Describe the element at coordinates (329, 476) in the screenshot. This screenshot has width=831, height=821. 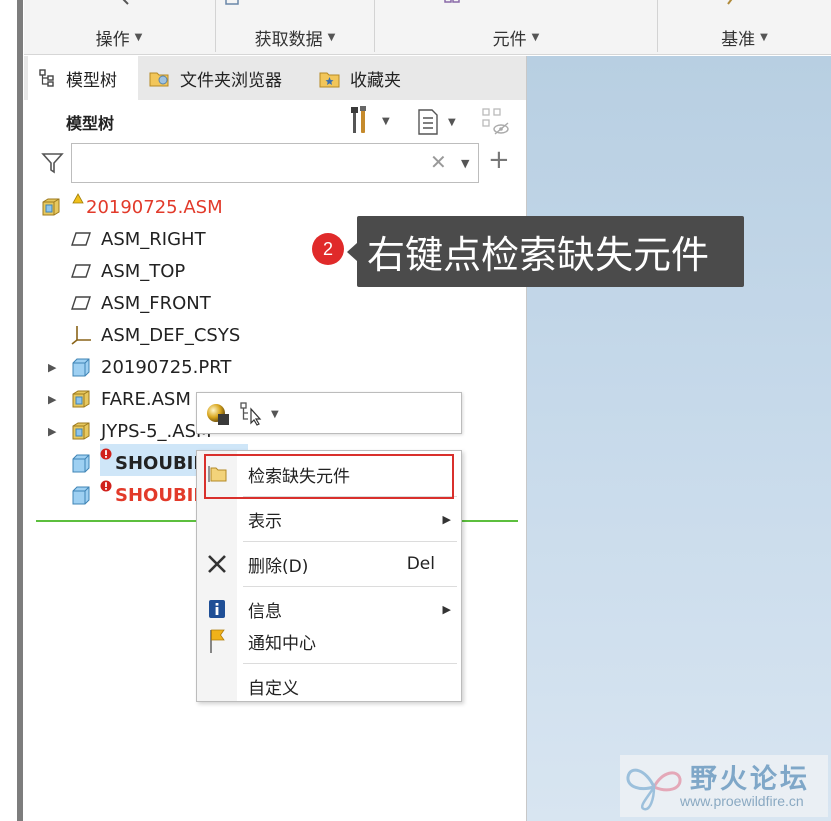
I see `annotation-highlight-box` at that location.